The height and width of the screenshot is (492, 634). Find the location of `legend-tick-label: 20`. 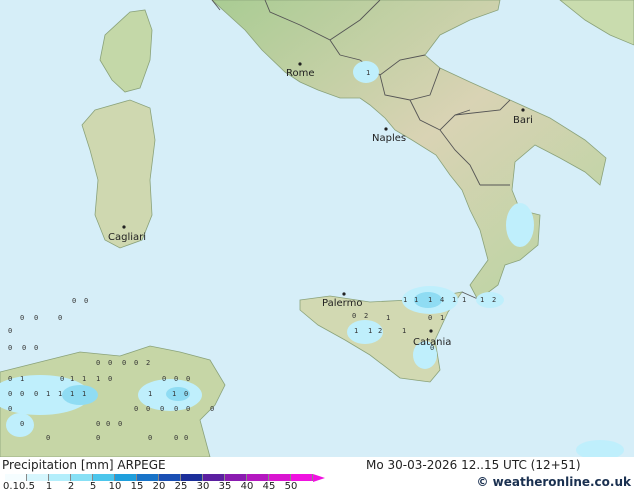

legend-tick-label: 20 is located at coordinates (159, 486).